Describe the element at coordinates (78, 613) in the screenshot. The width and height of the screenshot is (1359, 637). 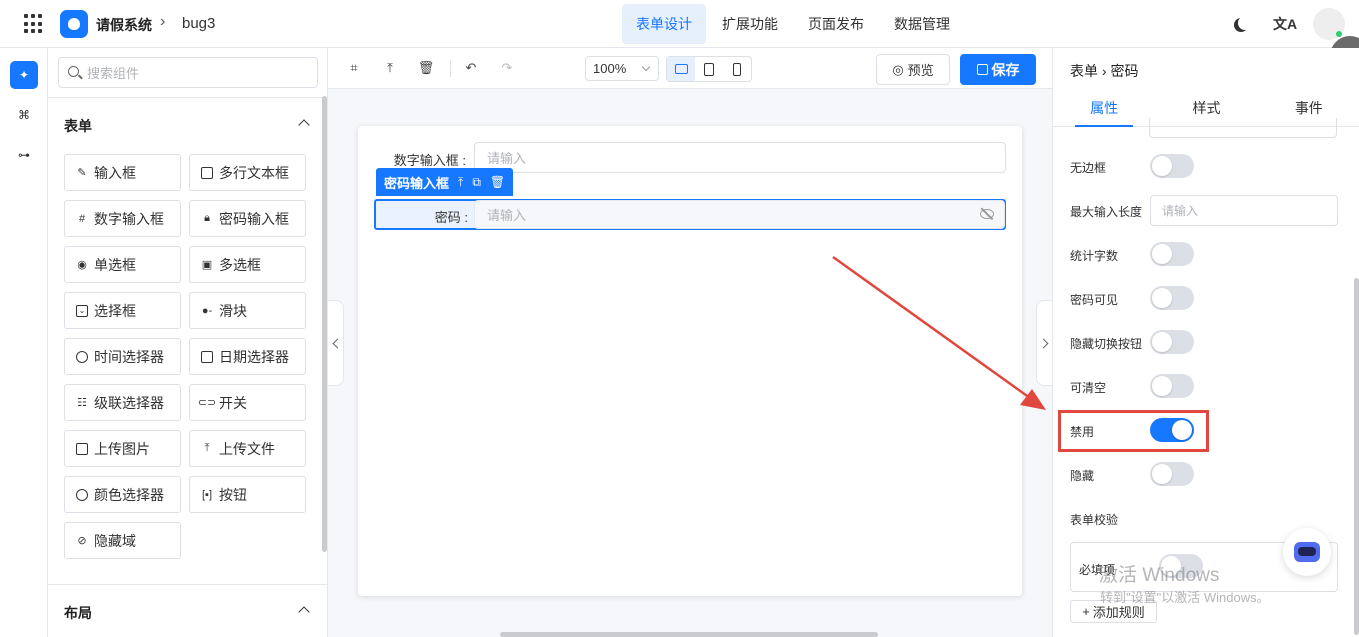
I see `layout-group-title: 布局` at that location.